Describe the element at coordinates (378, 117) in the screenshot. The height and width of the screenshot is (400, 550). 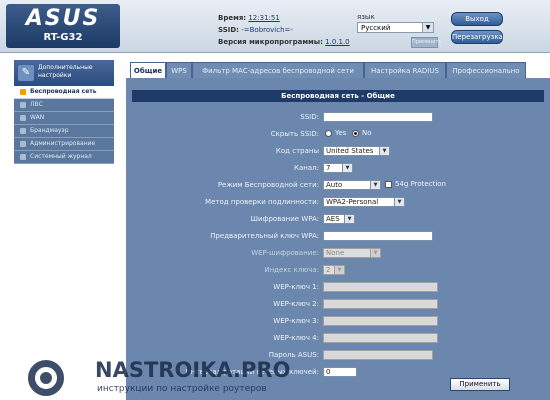
I see `ssid-input` at that location.